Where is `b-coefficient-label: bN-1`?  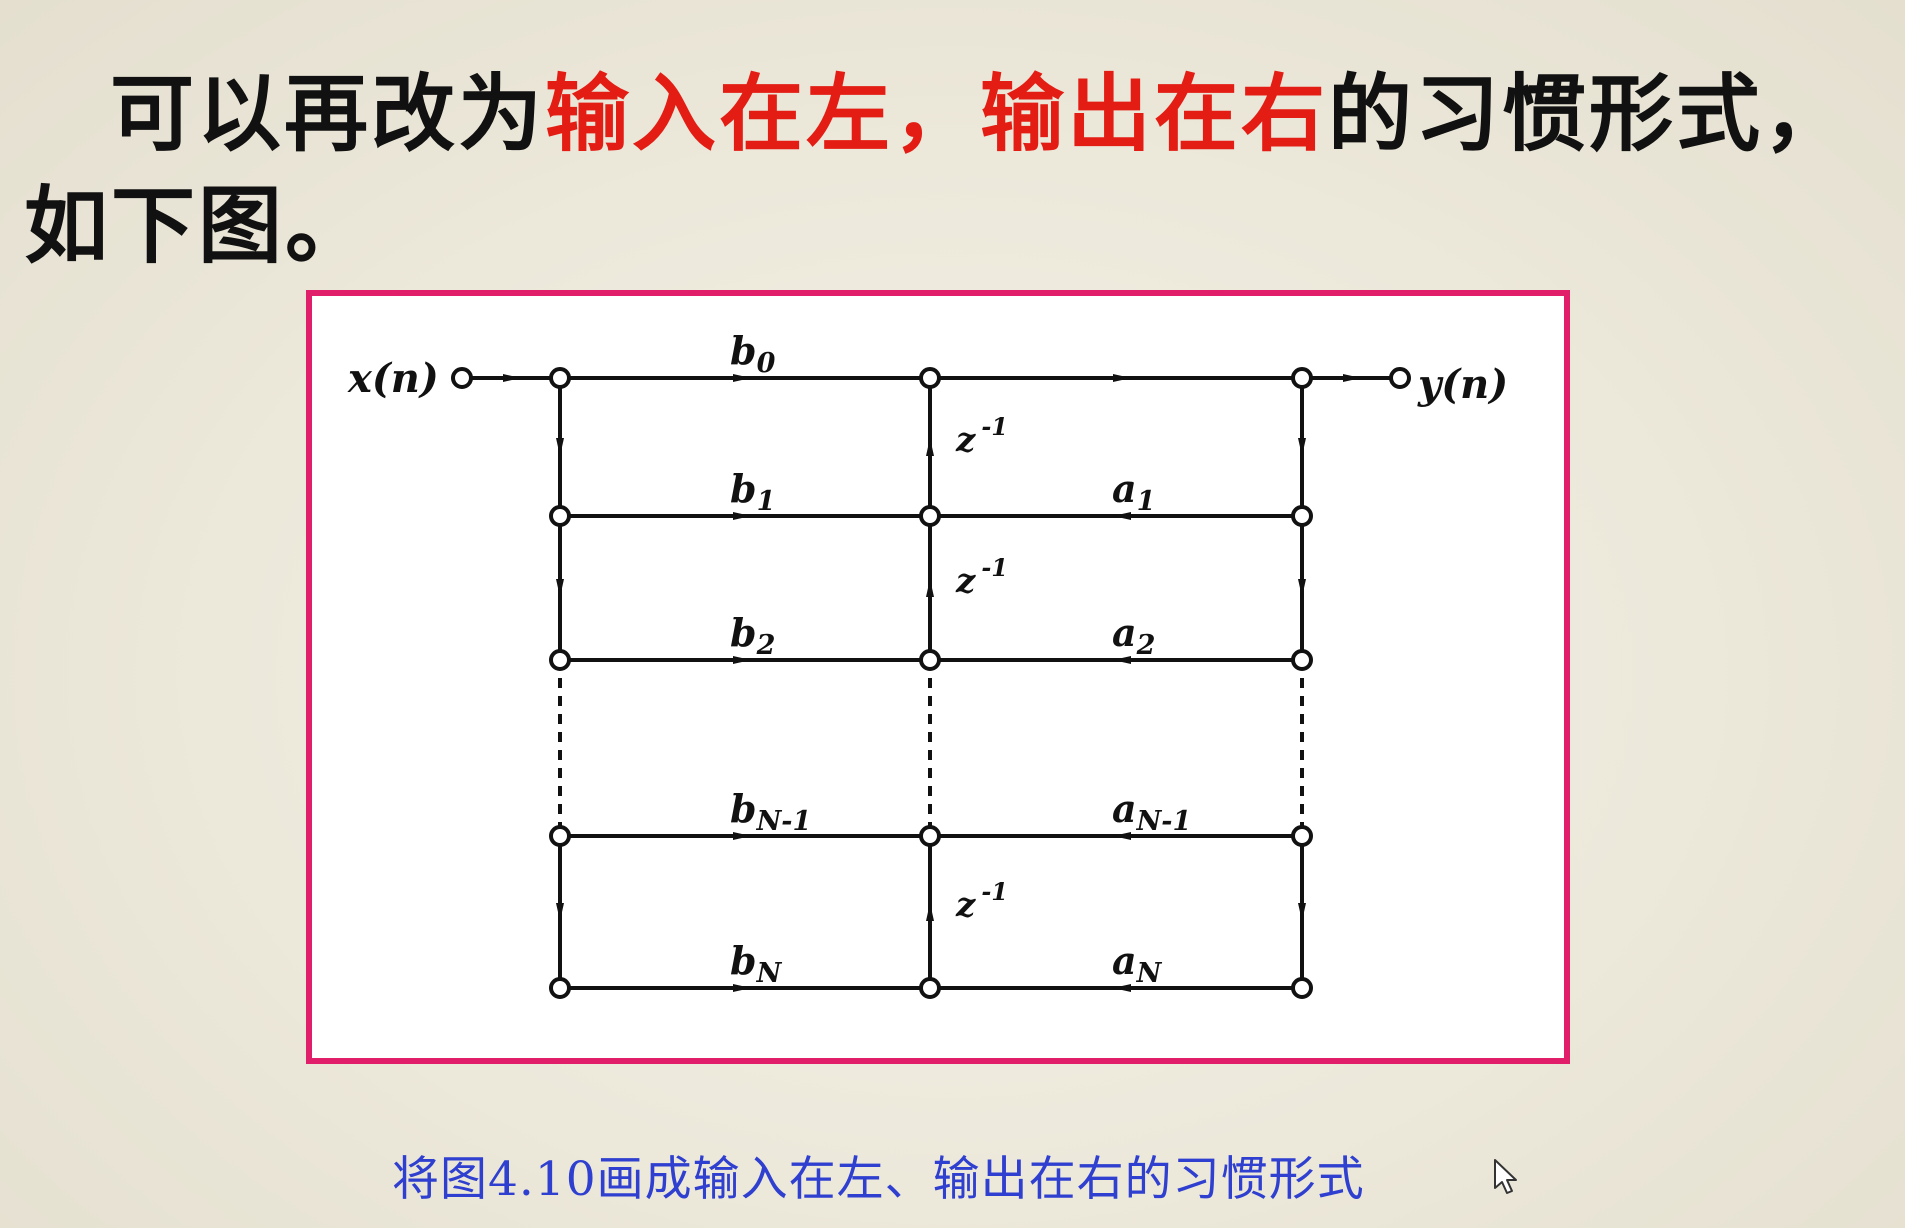 b-coefficient-label: bN-1 is located at coordinates (770, 811).